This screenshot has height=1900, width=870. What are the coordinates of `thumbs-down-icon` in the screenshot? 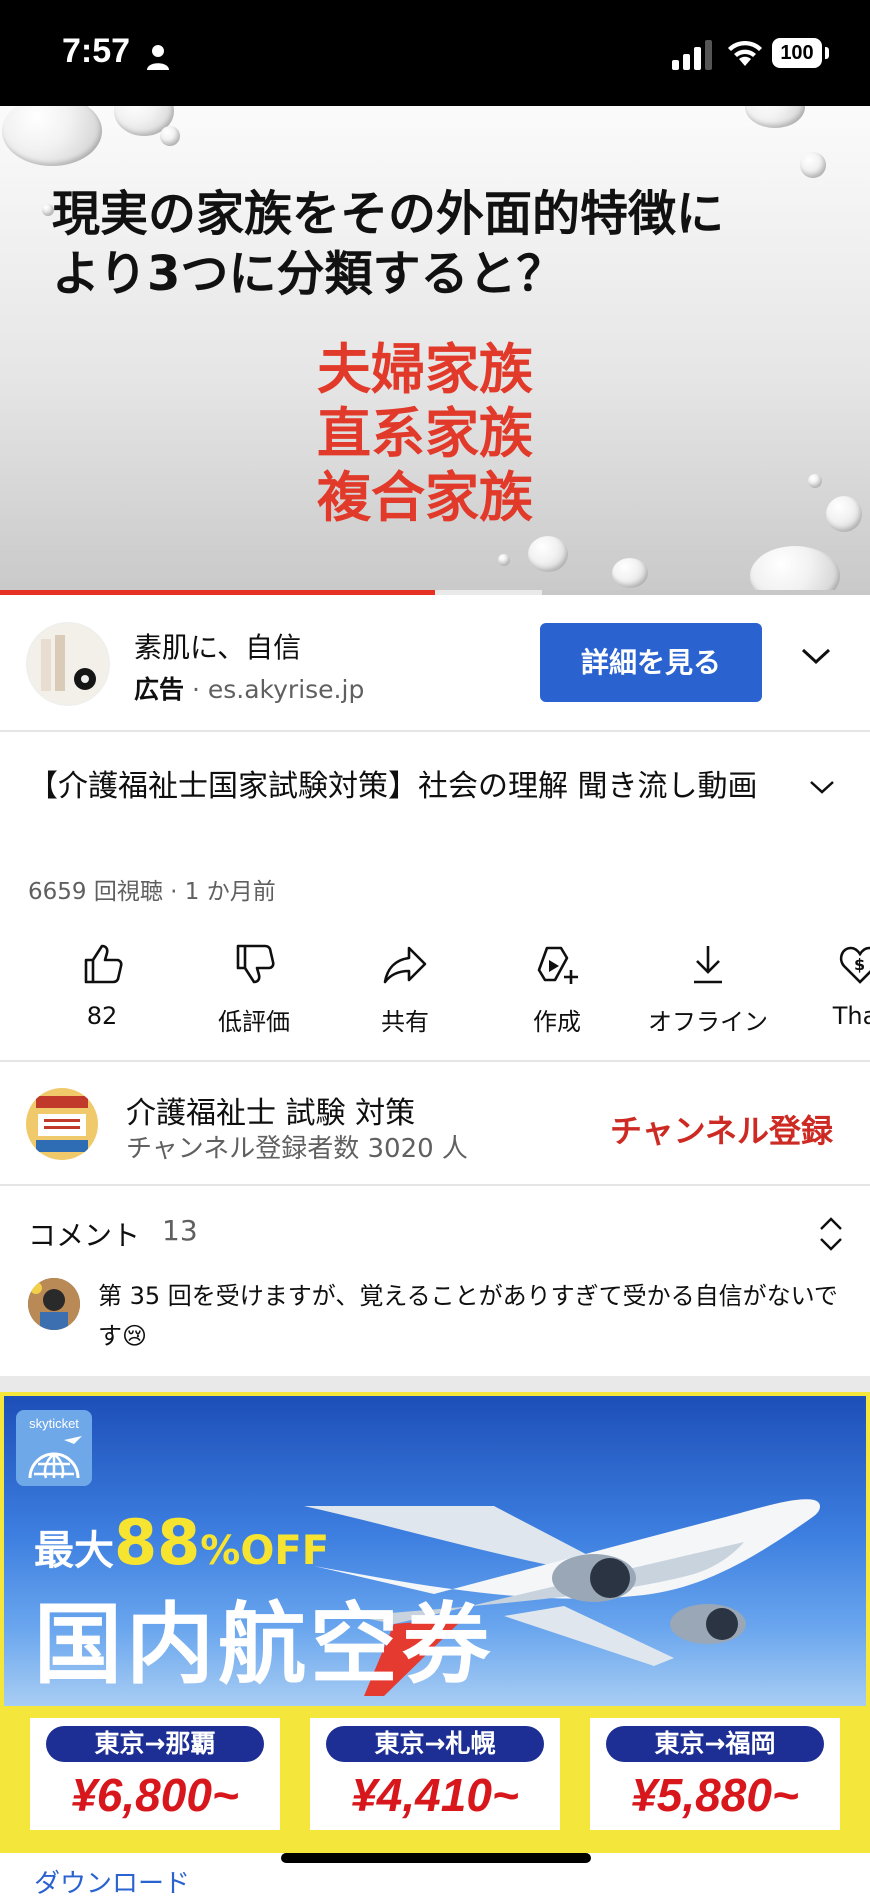 It's located at (255, 964).